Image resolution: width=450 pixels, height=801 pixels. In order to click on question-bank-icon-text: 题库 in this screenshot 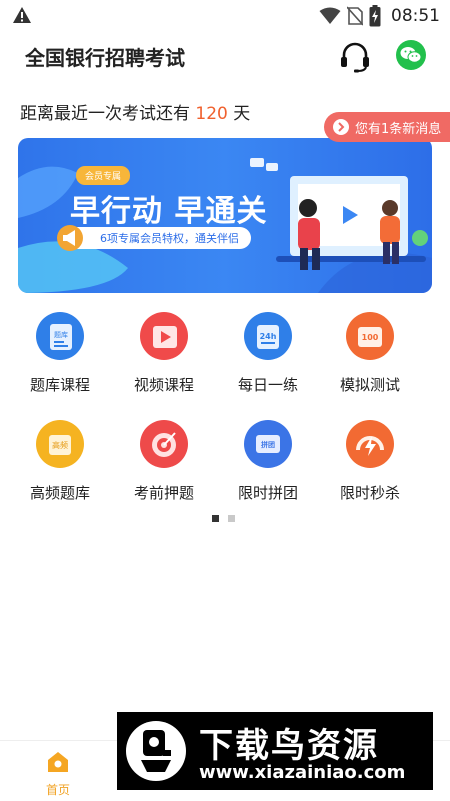, I will do `click(61, 334)`.